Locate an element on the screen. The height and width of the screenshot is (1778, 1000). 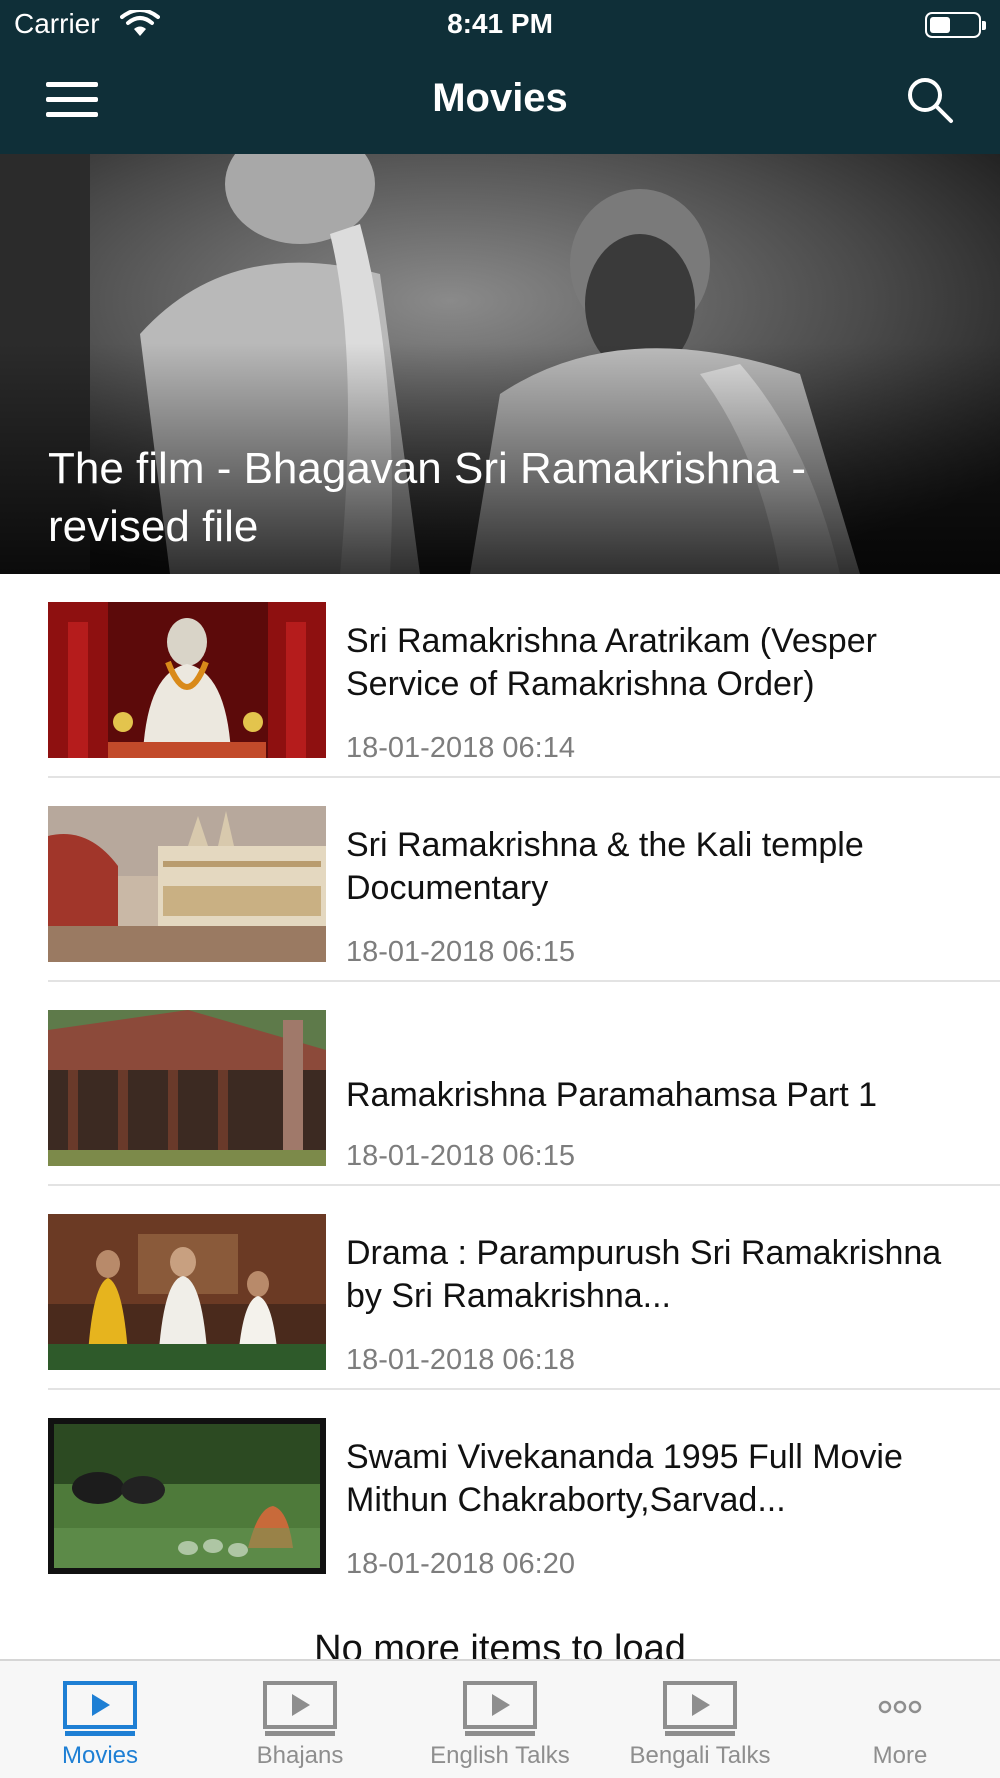
hamburger-menu-icon is located at coordinates (74, 101).